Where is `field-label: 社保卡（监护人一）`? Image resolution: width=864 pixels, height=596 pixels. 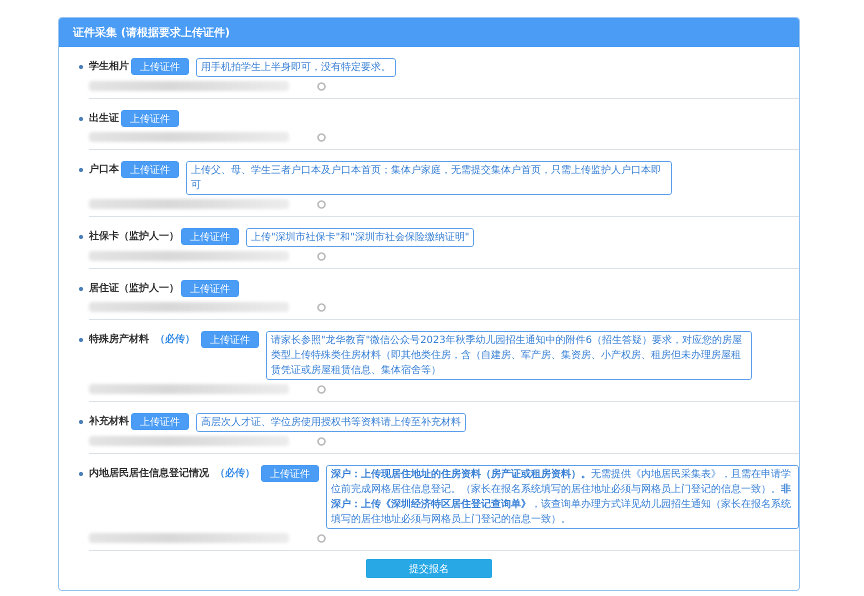 field-label: 社保卡（监护人一） is located at coordinates (134, 236).